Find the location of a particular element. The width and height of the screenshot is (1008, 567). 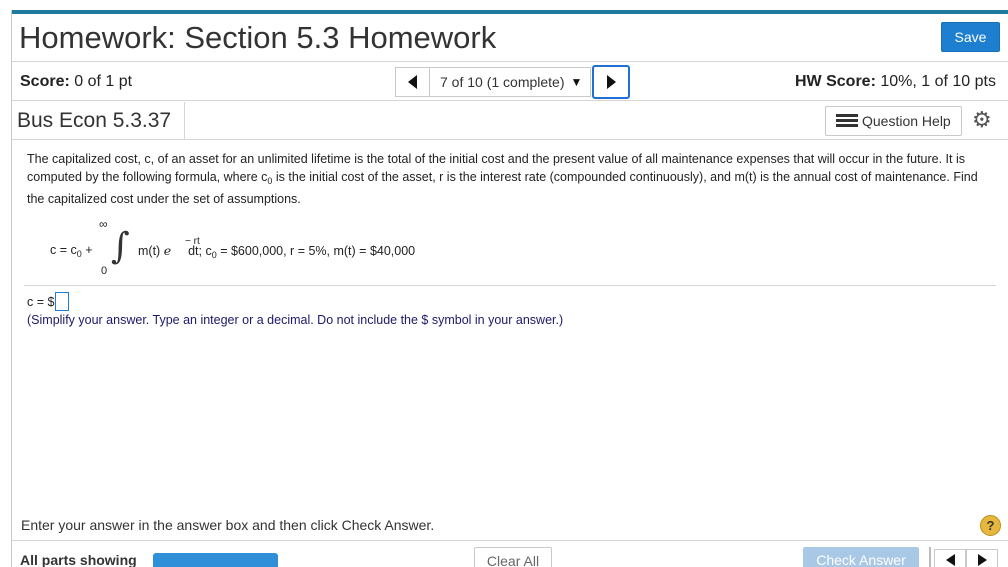

clear-all-button: Clear All is located at coordinates (513, 557).